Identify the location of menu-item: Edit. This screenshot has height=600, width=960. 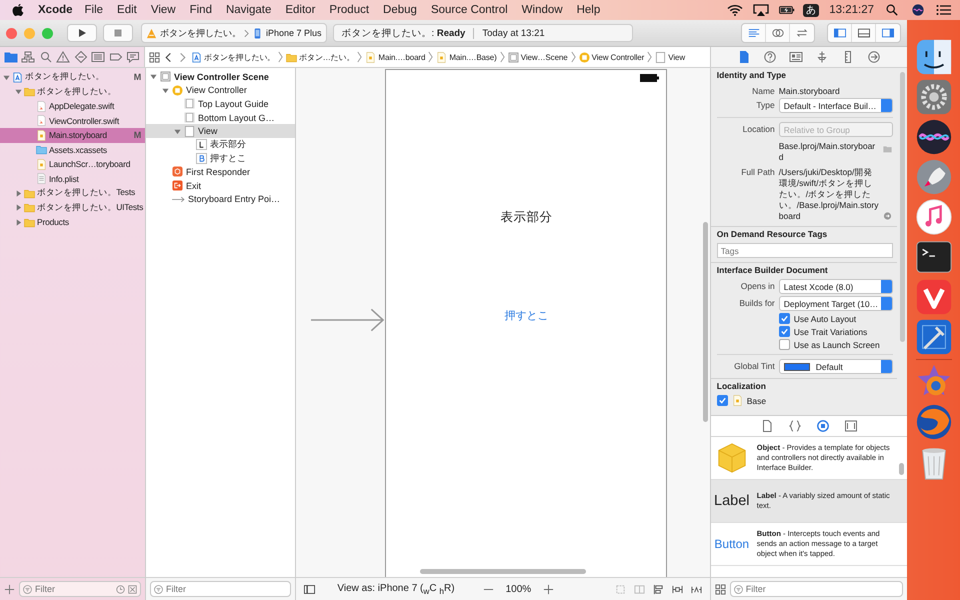
(127, 10).